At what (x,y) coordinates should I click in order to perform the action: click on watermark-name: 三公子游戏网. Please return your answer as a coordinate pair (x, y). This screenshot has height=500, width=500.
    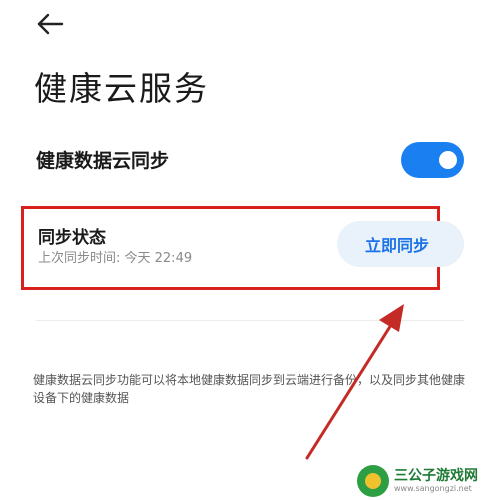
    Looking at the image, I should click on (436, 476).